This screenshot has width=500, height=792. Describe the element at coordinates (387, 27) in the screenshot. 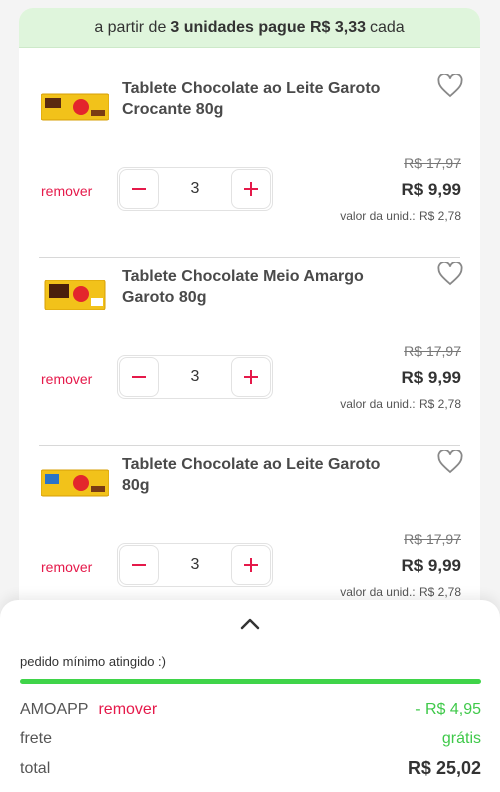

I see `promo-suffix: cada` at that location.